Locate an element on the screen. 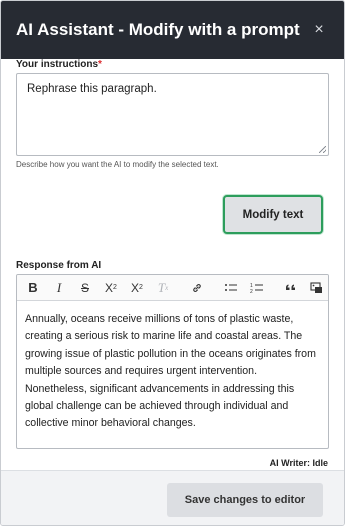  instructions-label-text: Your instructions is located at coordinates (57, 64).